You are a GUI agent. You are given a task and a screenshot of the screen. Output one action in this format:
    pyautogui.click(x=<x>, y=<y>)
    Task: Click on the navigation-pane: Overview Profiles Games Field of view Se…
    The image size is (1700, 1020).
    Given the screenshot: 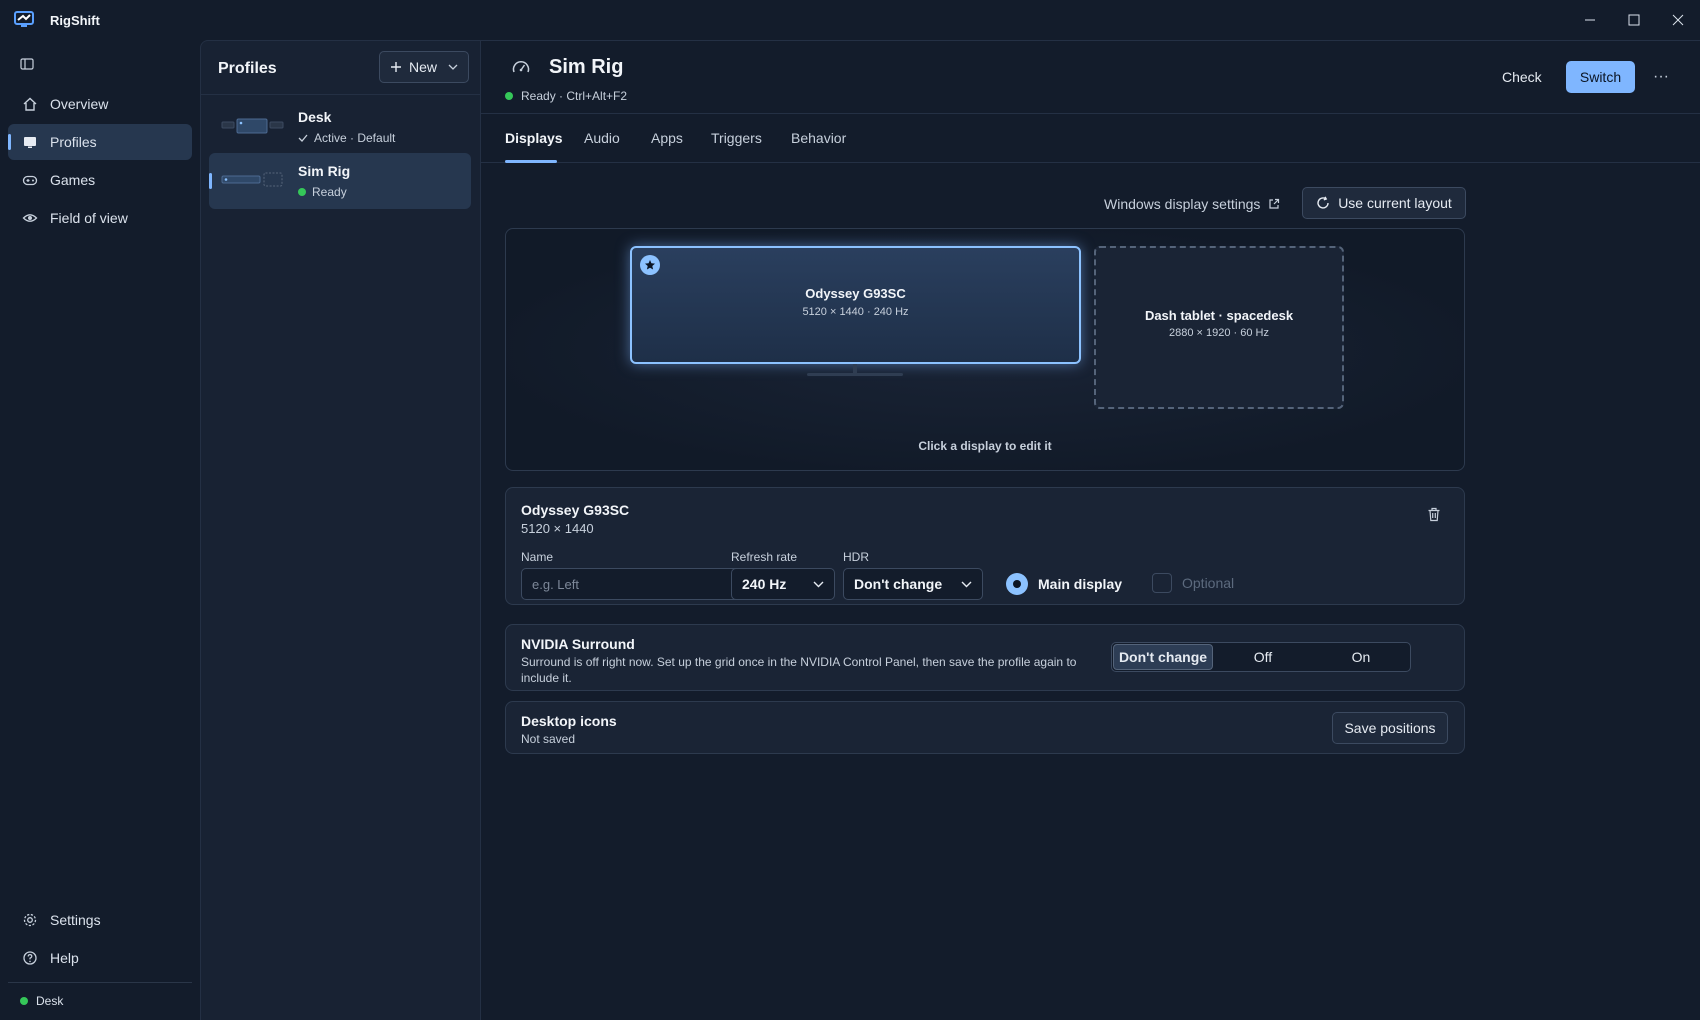 What is the action you would take?
    pyautogui.click(x=100, y=530)
    